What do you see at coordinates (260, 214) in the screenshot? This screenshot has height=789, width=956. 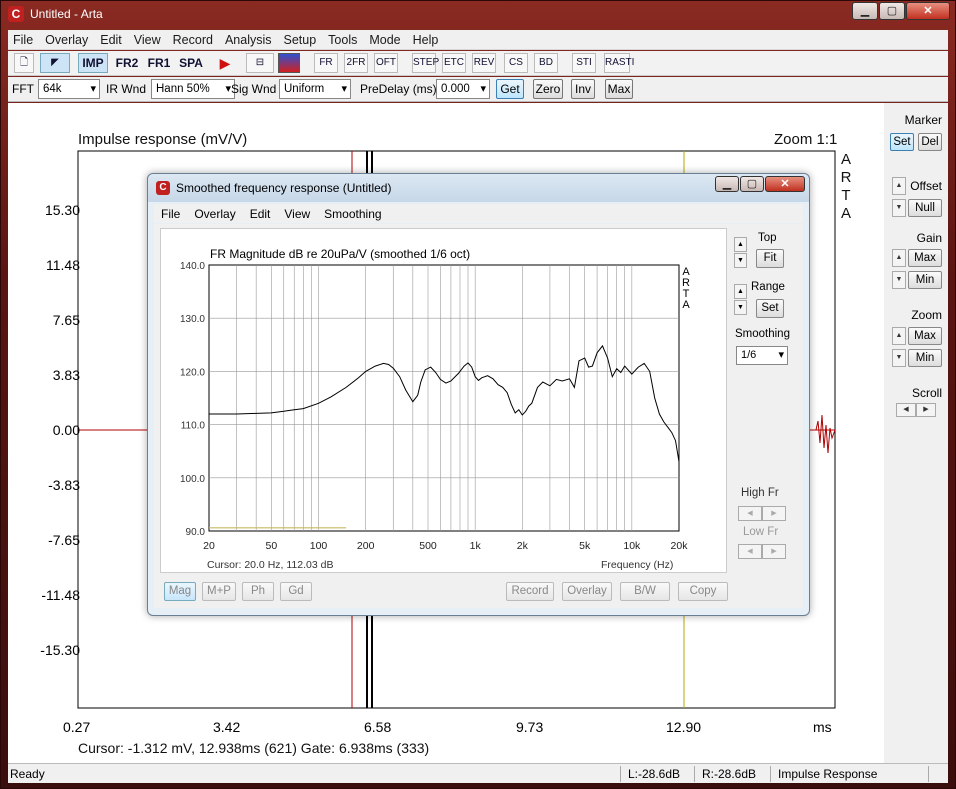 I see `child-menu-edit: Edit` at bounding box center [260, 214].